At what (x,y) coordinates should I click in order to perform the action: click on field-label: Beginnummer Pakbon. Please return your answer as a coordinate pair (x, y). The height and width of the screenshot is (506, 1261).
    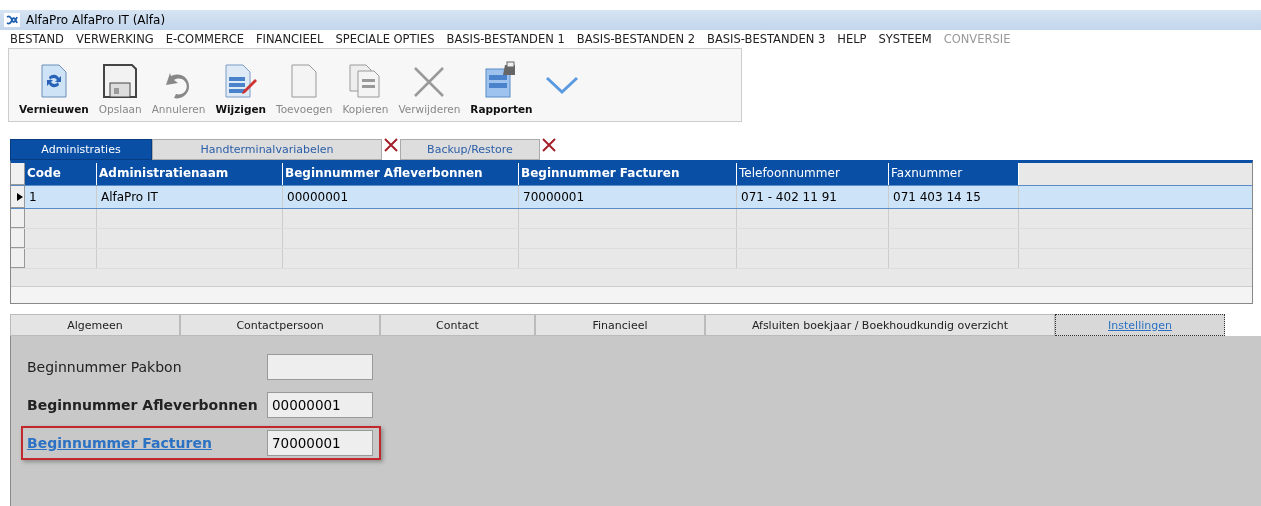
    Looking at the image, I should click on (105, 367).